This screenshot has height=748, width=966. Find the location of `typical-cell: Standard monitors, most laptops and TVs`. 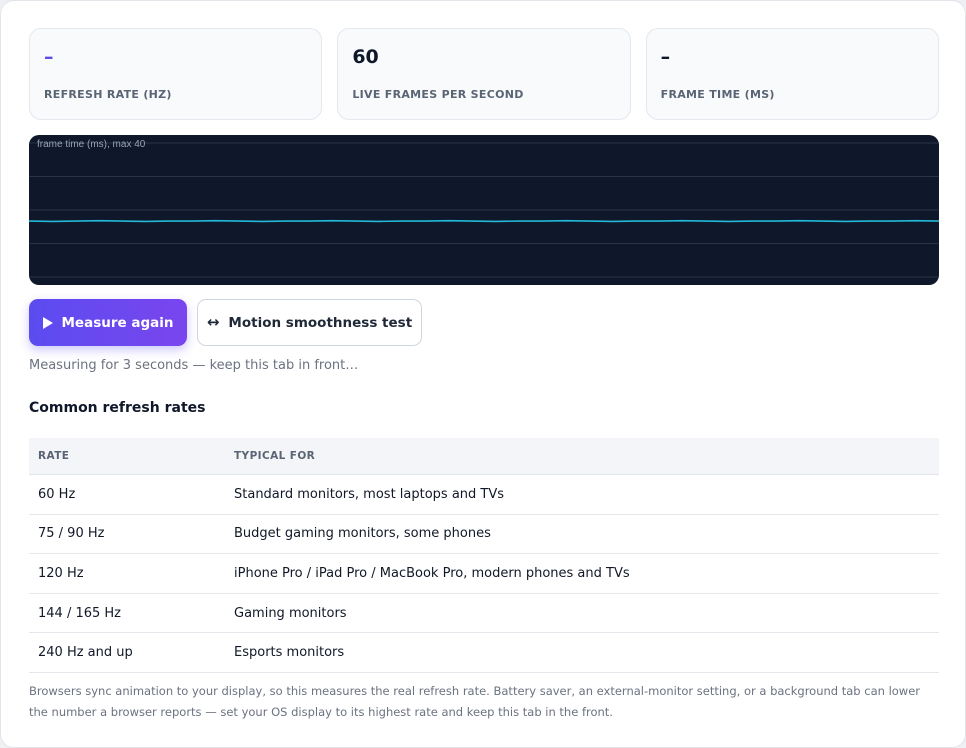

typical-cell: Standard monitors, most laptops and TVs is located at coordinates (369, 494).